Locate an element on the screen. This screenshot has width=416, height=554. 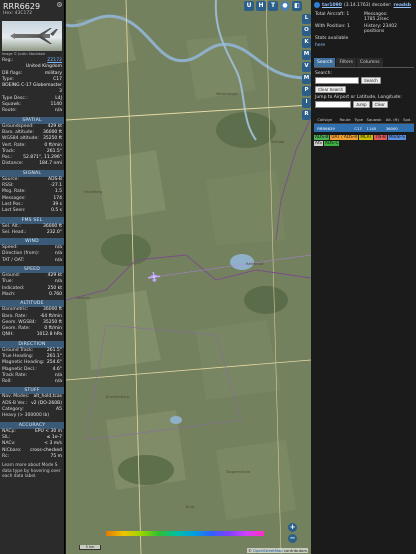
column-header: Type is located at coordinates (359, 120).